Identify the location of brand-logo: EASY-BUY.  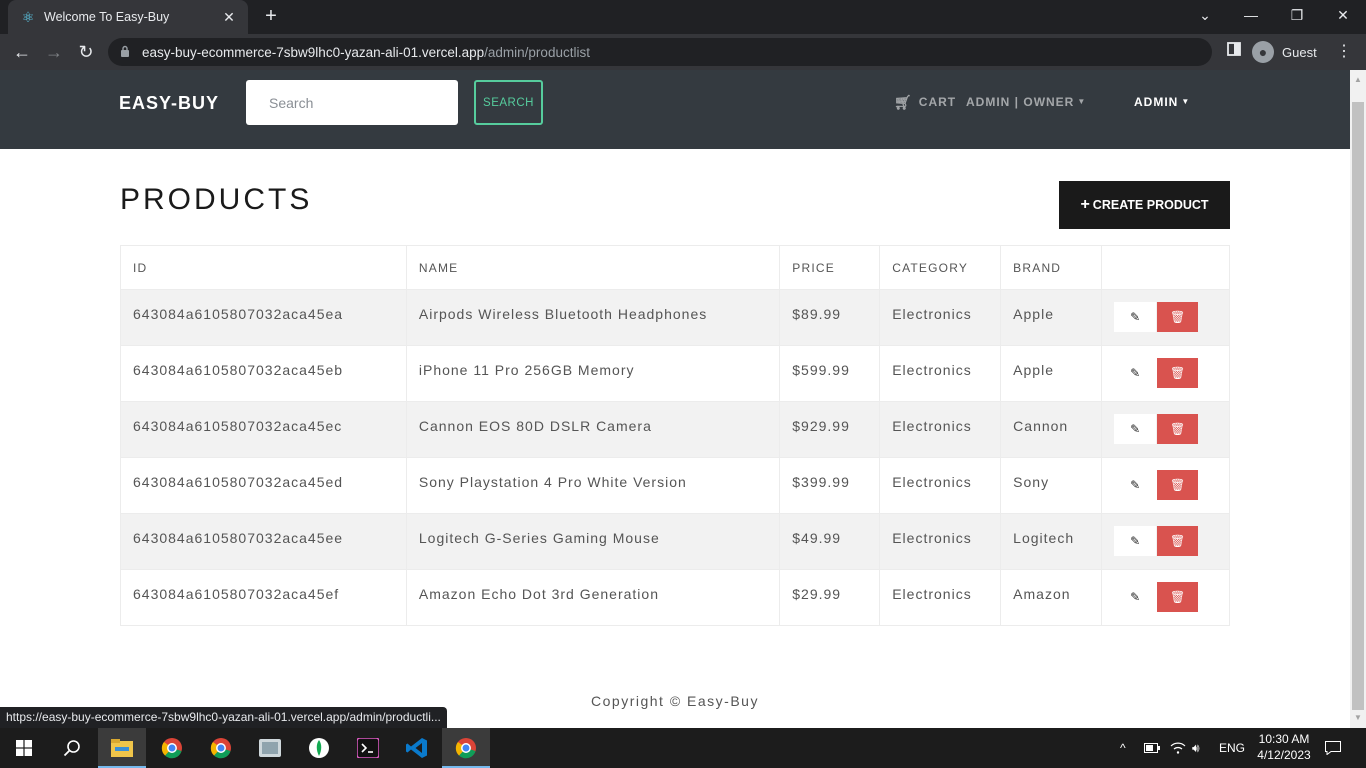
(169, 103).